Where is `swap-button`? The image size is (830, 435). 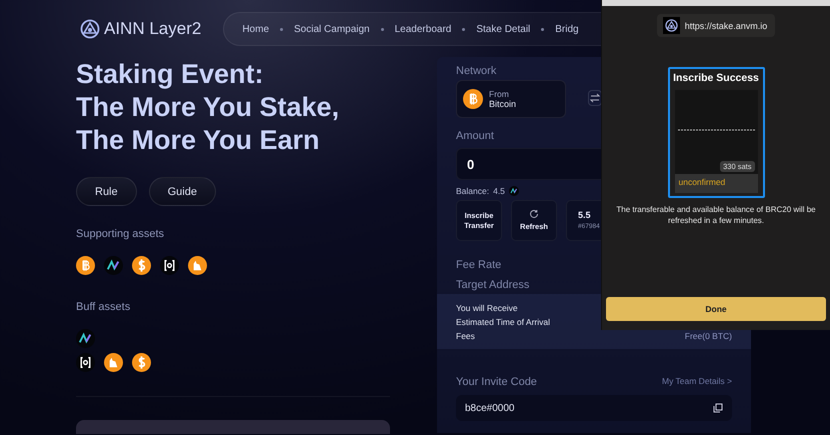 swap-button is located at coordinates (595, 98).